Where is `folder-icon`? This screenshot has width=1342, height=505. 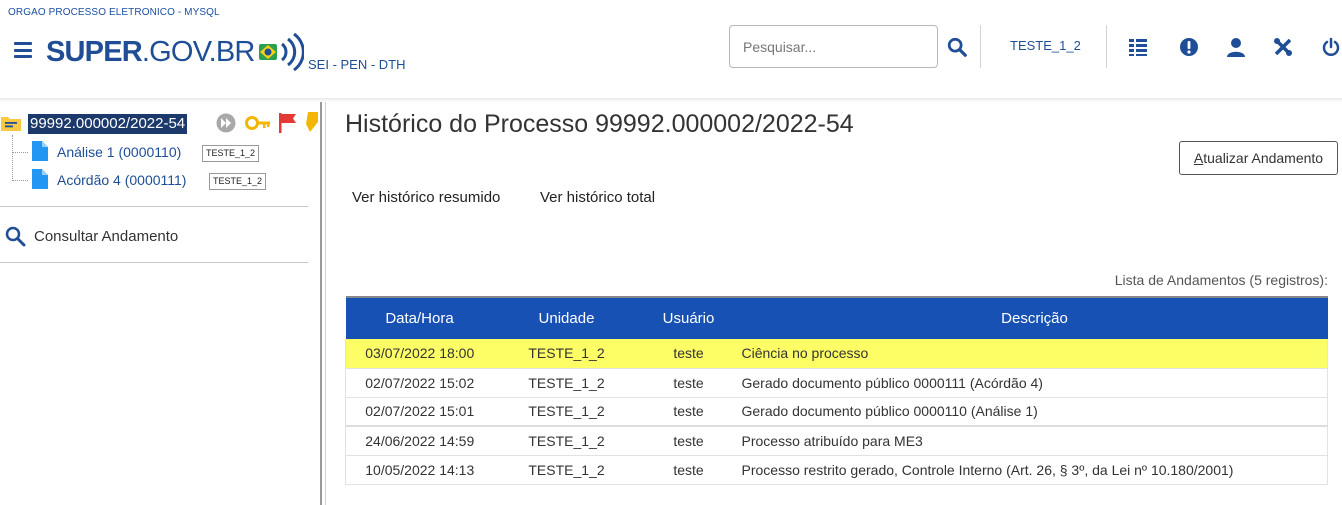
folder-icon is located at coordinates (11, 123).